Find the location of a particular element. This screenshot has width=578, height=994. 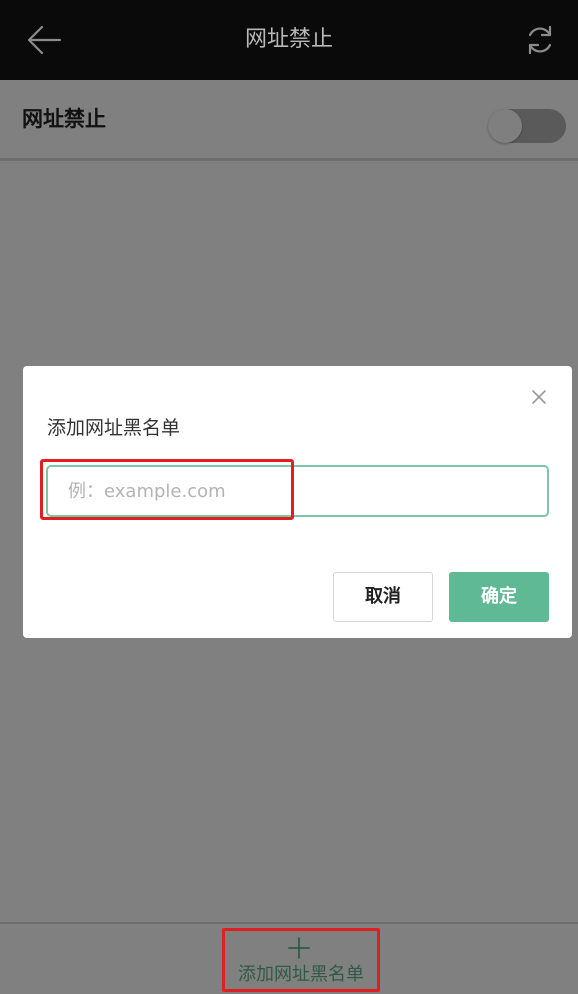

refresh-icon is located at coordinates (540, 40).